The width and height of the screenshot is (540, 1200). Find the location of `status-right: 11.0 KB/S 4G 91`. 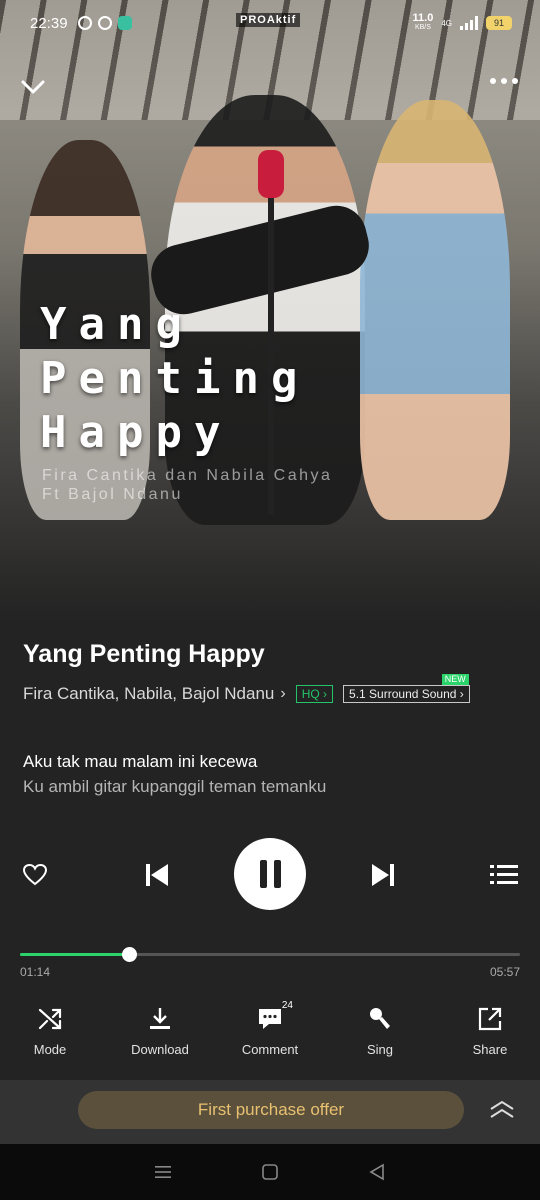

status-right: 11.0 KB/S 4G 91 is located at coordinates (462, 22).